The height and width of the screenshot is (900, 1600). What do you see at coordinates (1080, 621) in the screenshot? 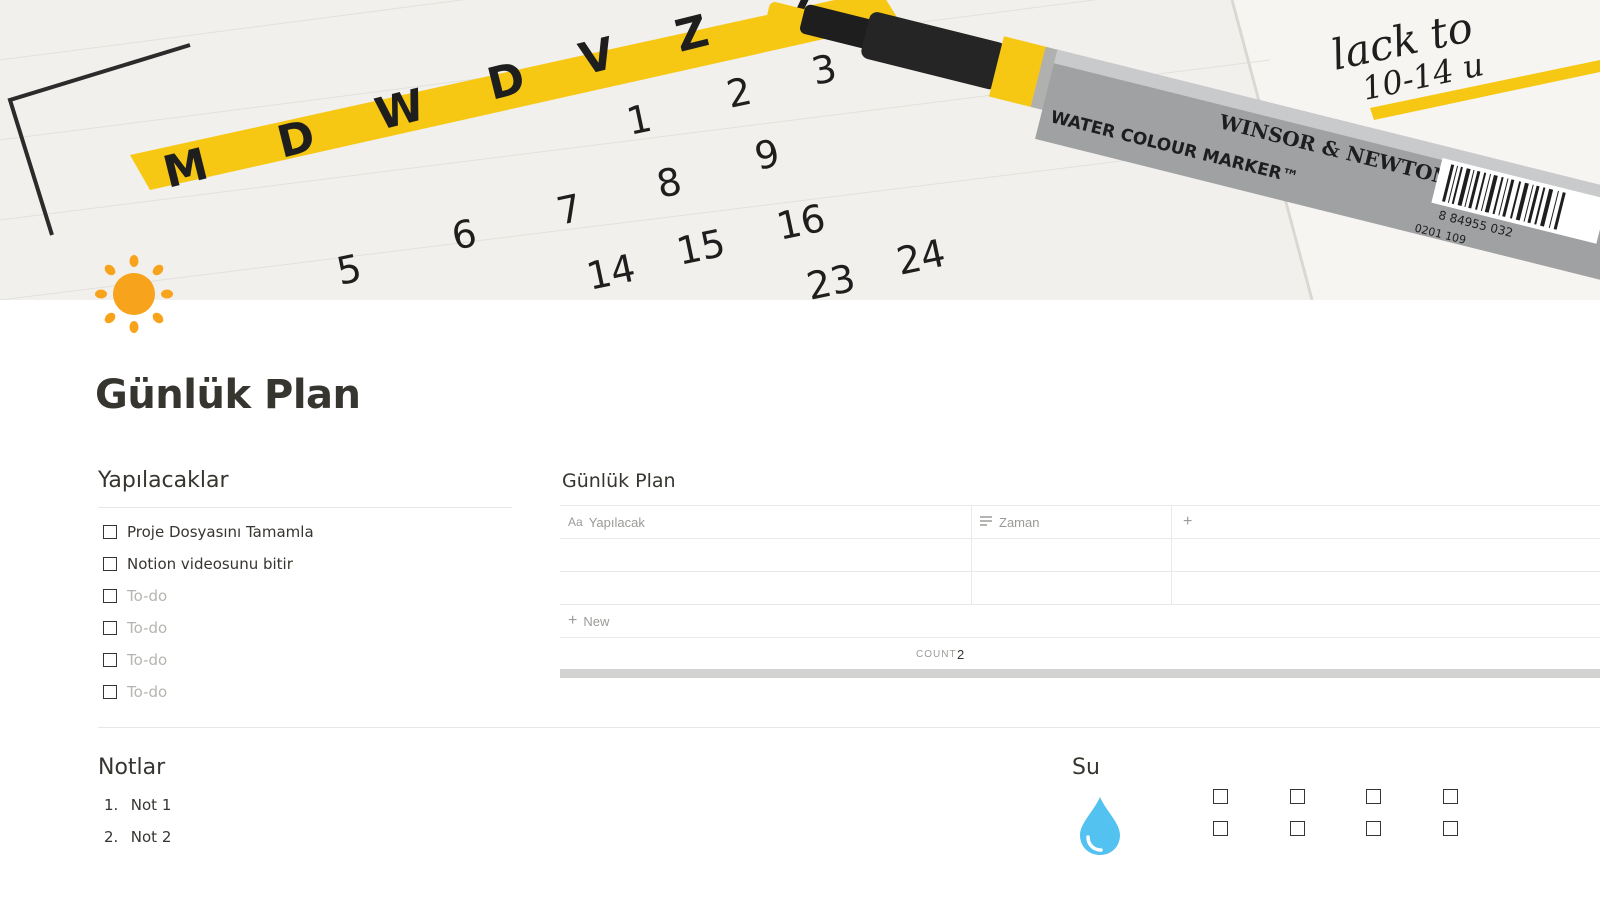
I see `new-row-button: + New` at bounding box center [1080, 621].